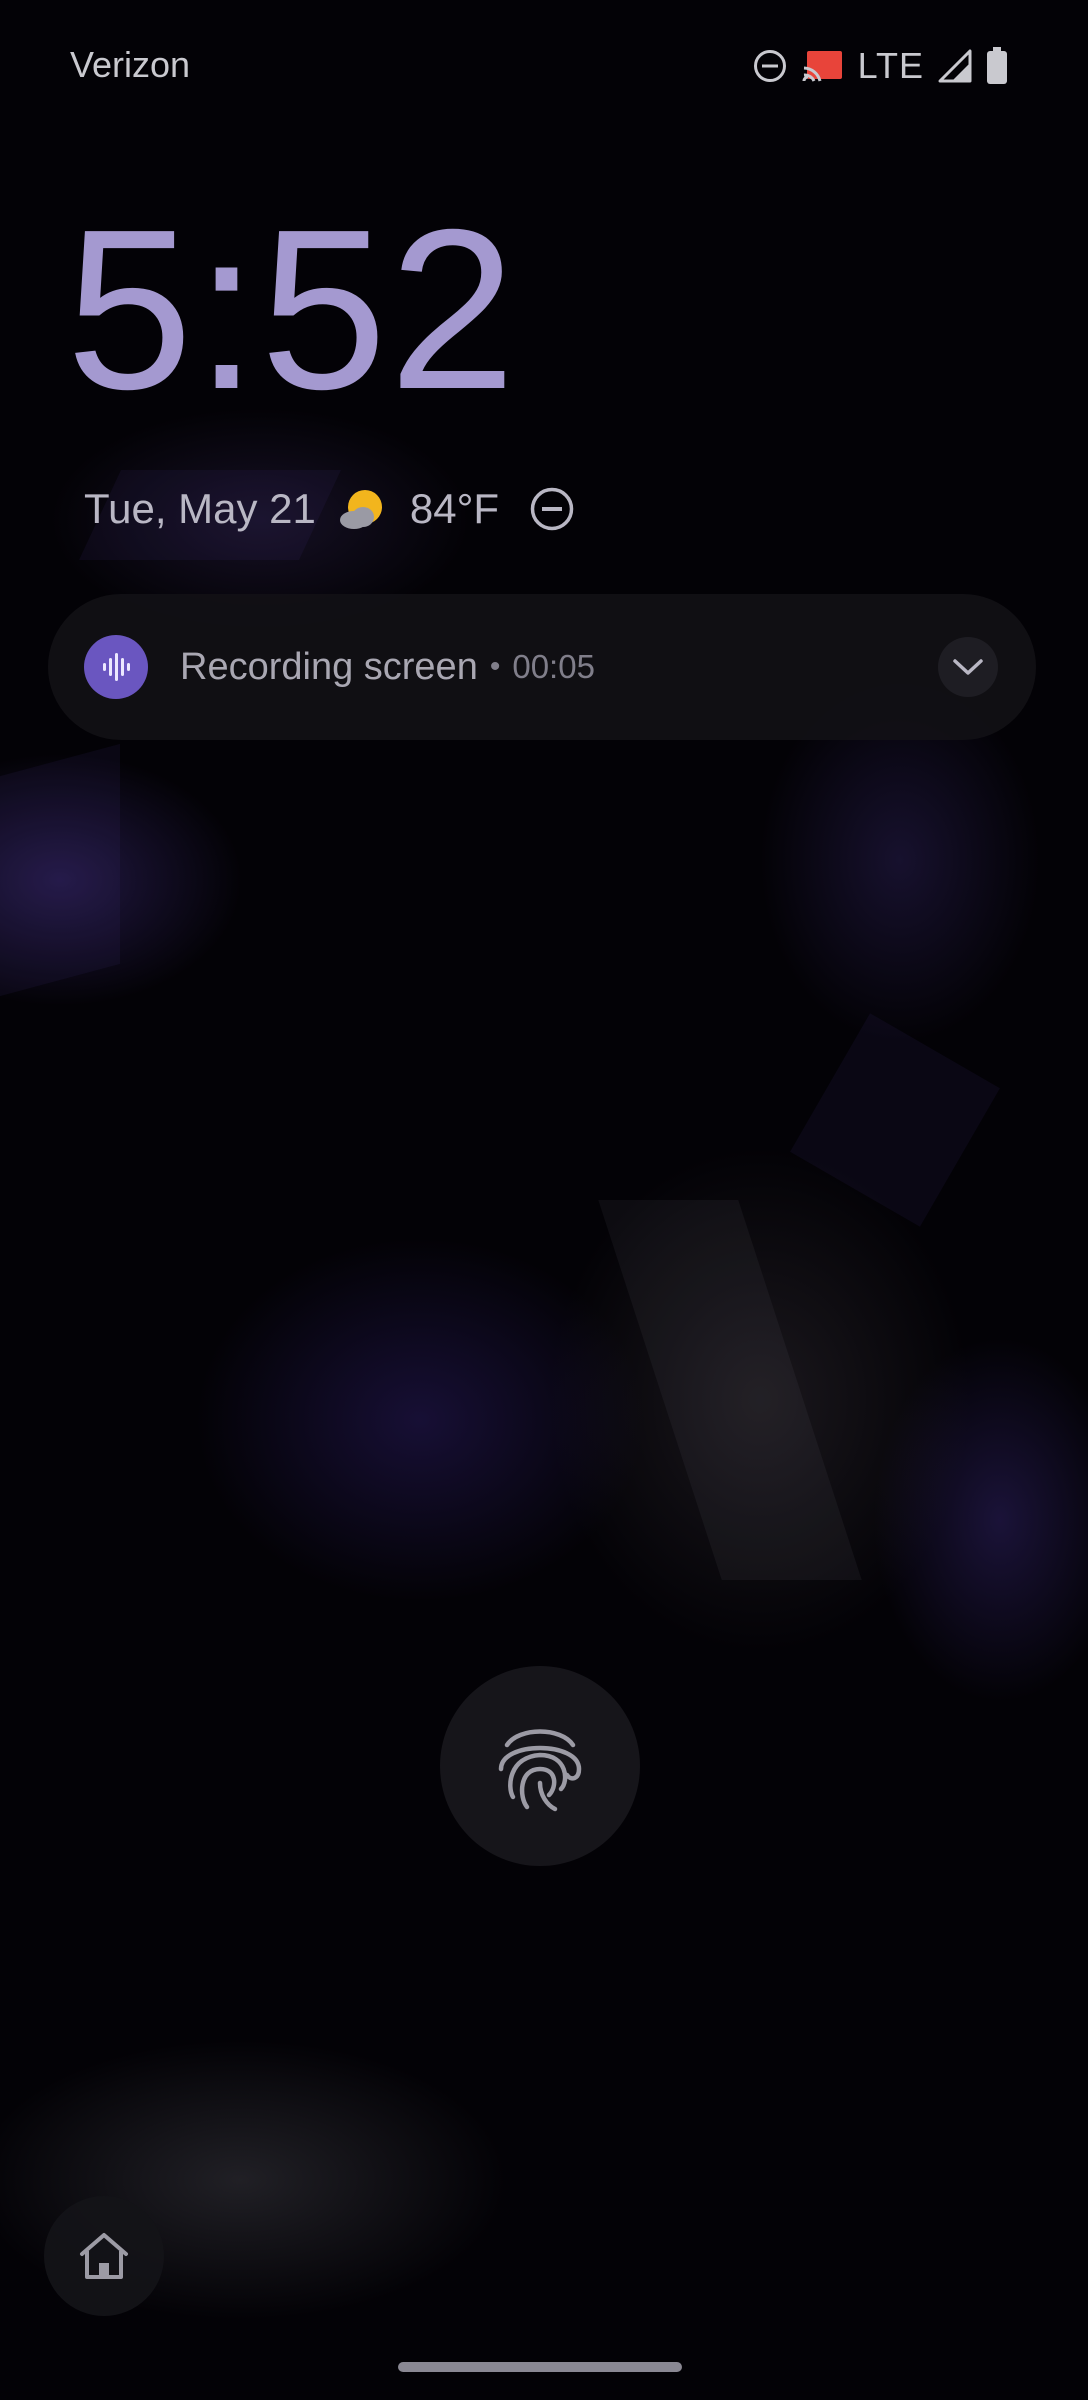  I want to click on notification-text: Recording screen • 00:05, so click(387, 667).